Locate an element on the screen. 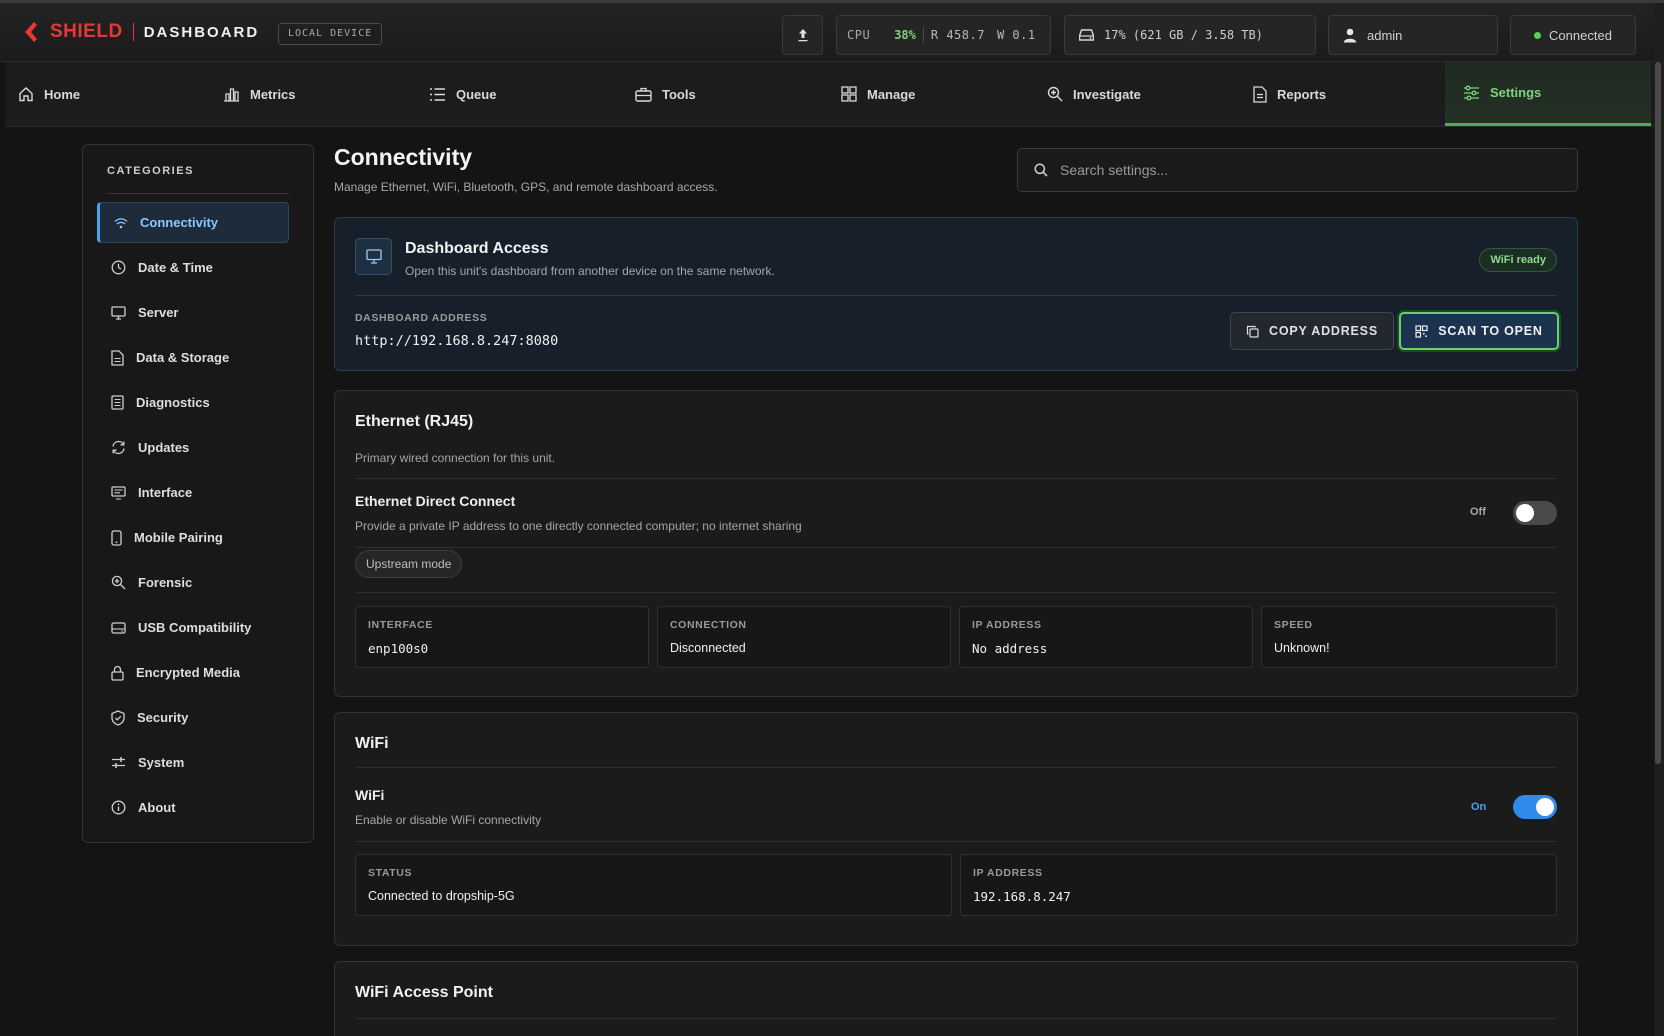 The width and height of the screenshot is (1664, 1036). tab-label: Tools is located at coordinates (679, 94).